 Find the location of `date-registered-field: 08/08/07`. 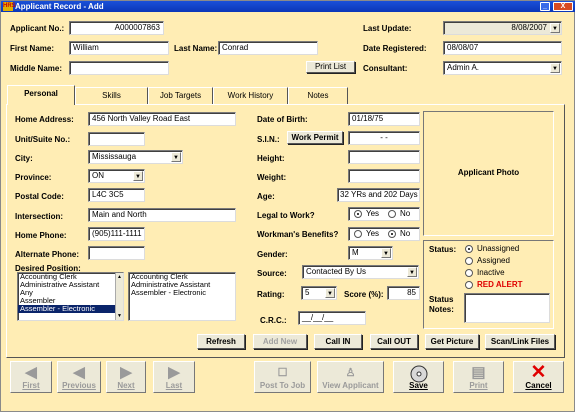

date-registered-field: 08/08/07 is located at coordinates (502, 48).